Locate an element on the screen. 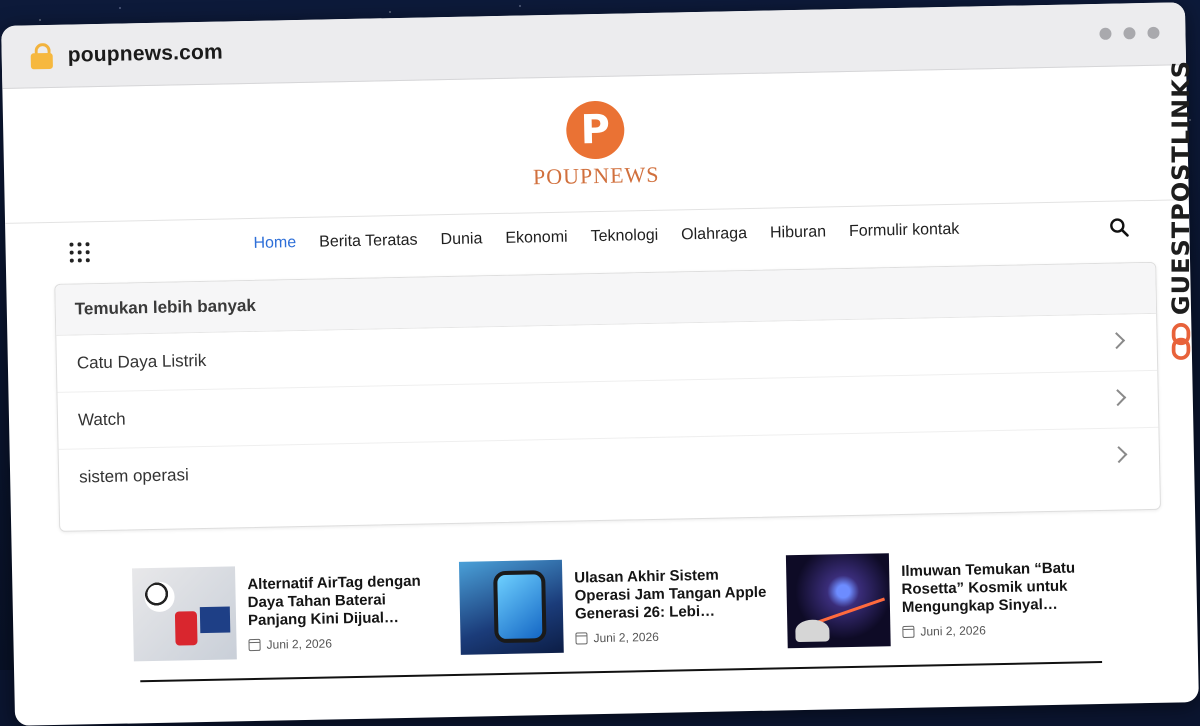 The height and width of the screenshot is (726, 1200). nav-item-home: Home is located at coordinates (274, 243).